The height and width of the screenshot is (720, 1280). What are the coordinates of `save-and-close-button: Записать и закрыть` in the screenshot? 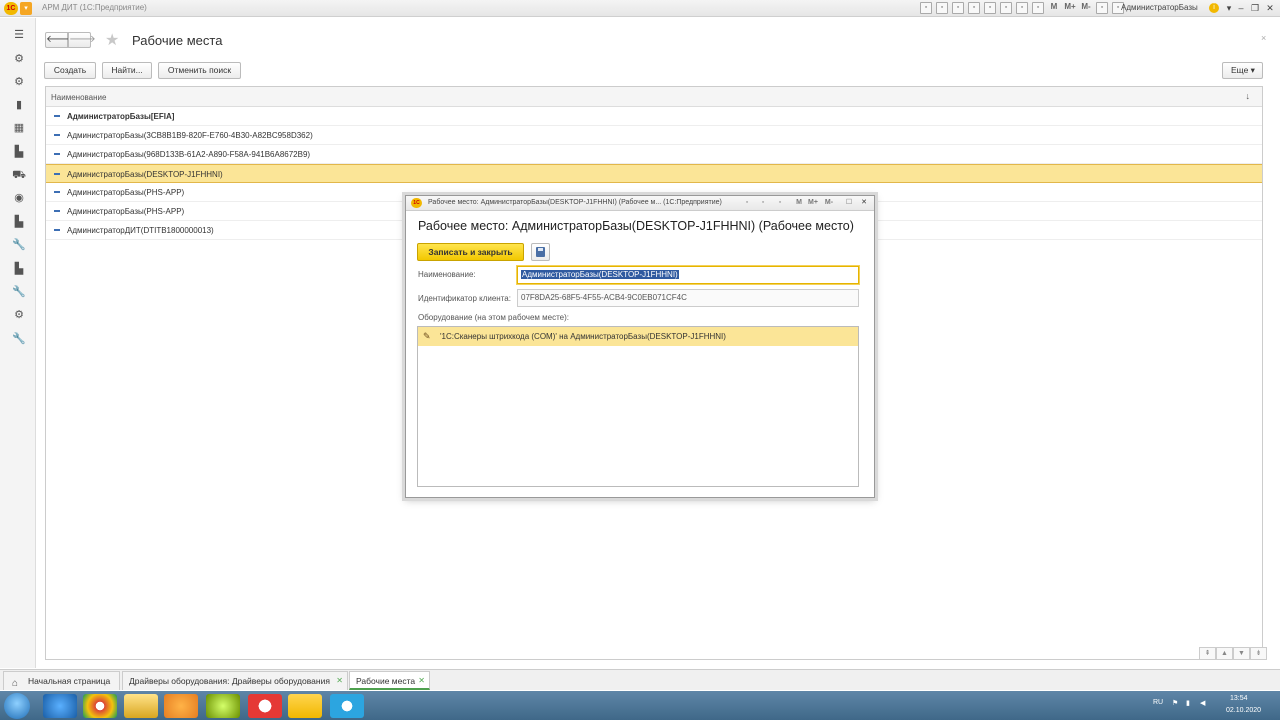 It's located at (470, 252).